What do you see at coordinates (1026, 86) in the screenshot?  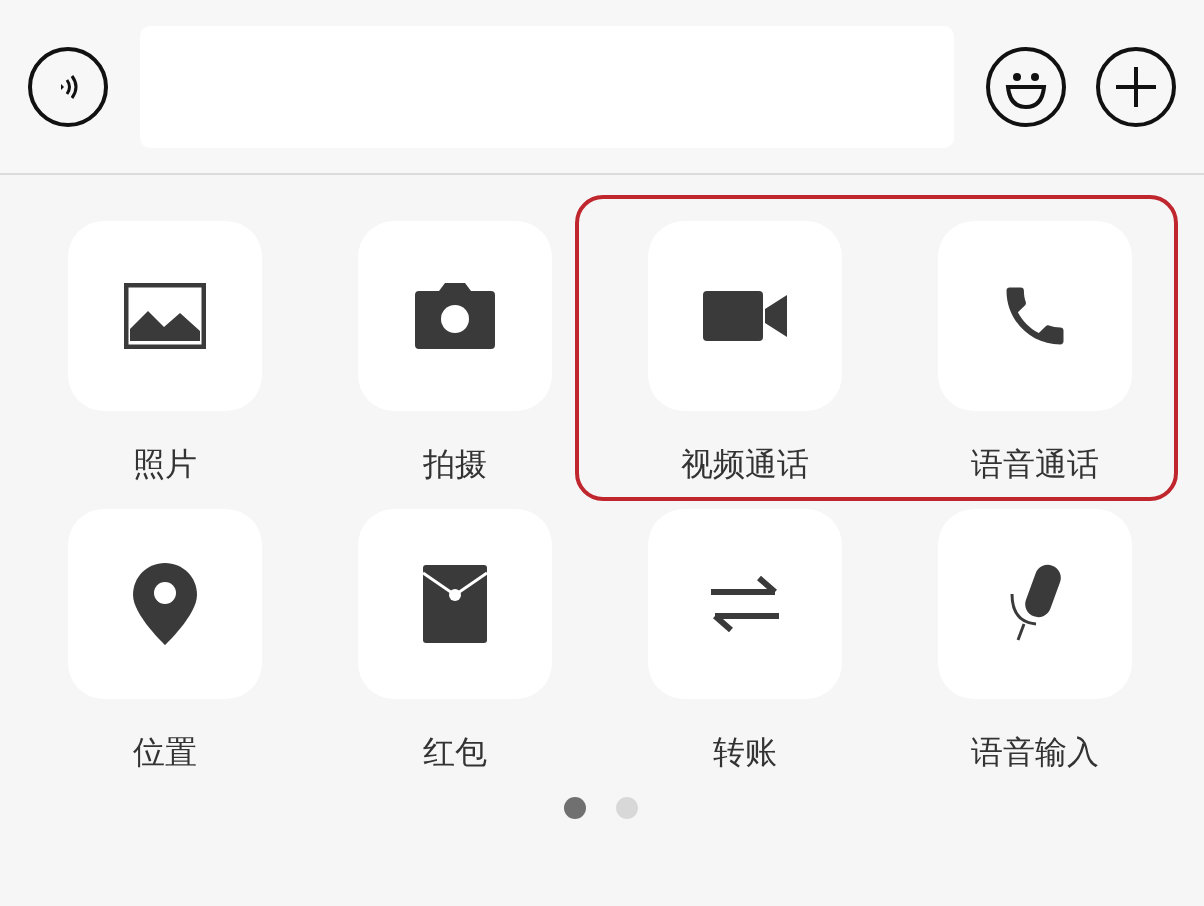 I see `emoji-button` at bounding box center [1026, 86].